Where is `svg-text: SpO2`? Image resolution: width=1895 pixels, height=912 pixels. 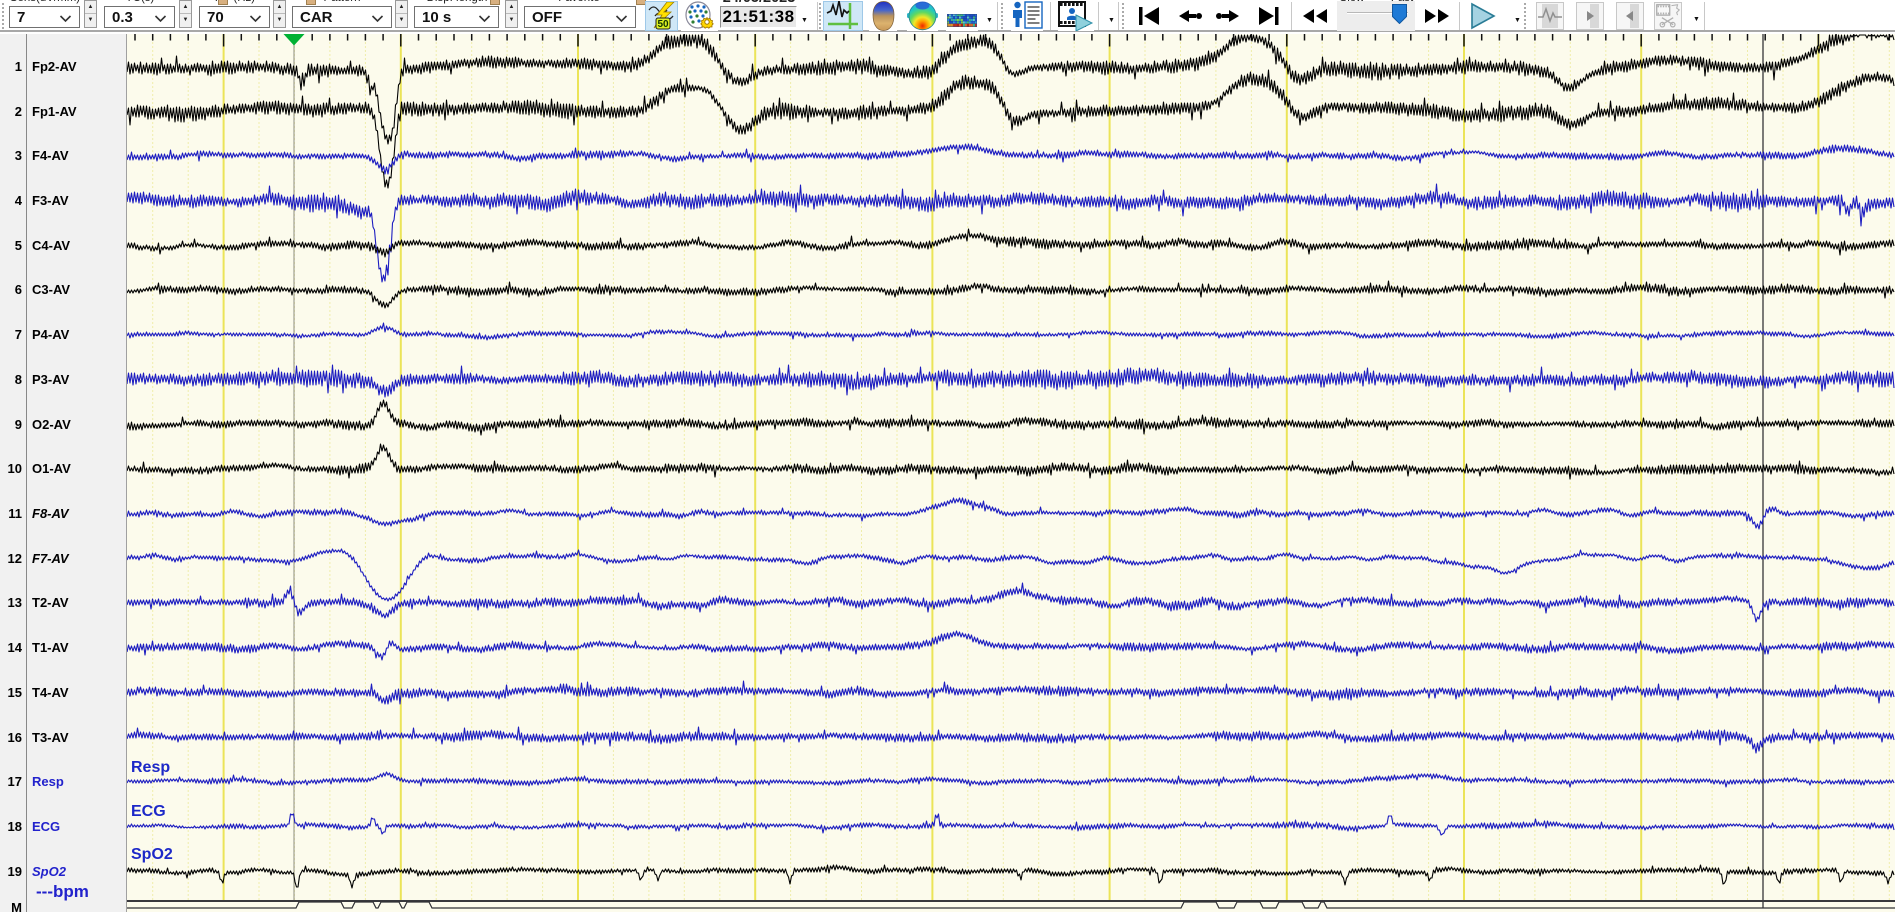
svg-text: SpO2 is located at coordinates (152, 854).